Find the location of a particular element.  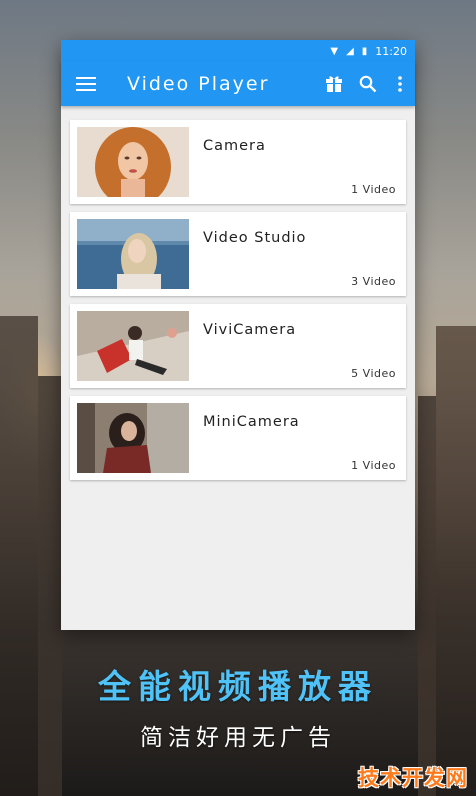

signal-icon: ◢ is located at coordinates (350, 51).